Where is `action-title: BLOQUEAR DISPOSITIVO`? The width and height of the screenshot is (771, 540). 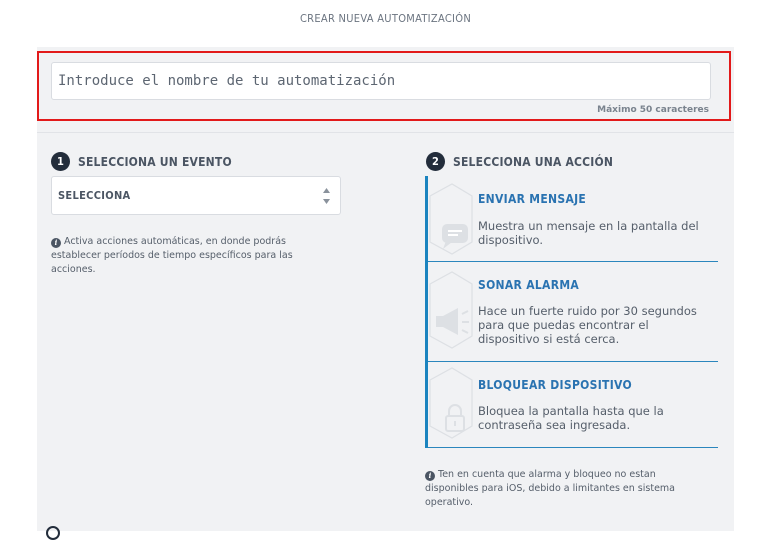 action-title: BLOQUEAR DISPOSITIVO is located at coordinates (555, 385).